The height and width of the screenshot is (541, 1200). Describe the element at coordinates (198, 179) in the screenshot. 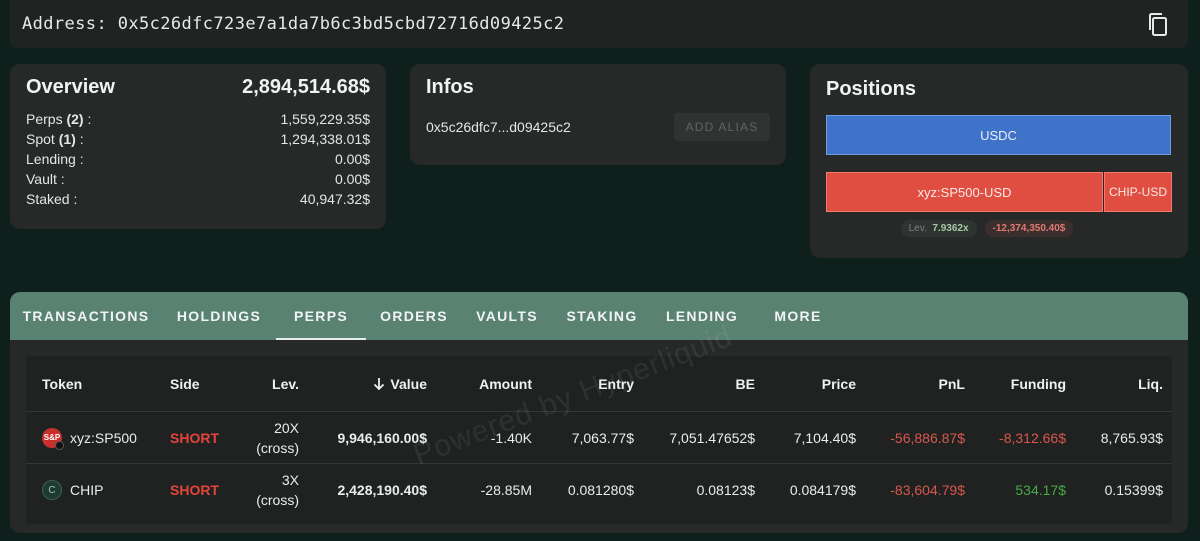

I see `overview-row-vault: Vault : 0.00$` at that location.